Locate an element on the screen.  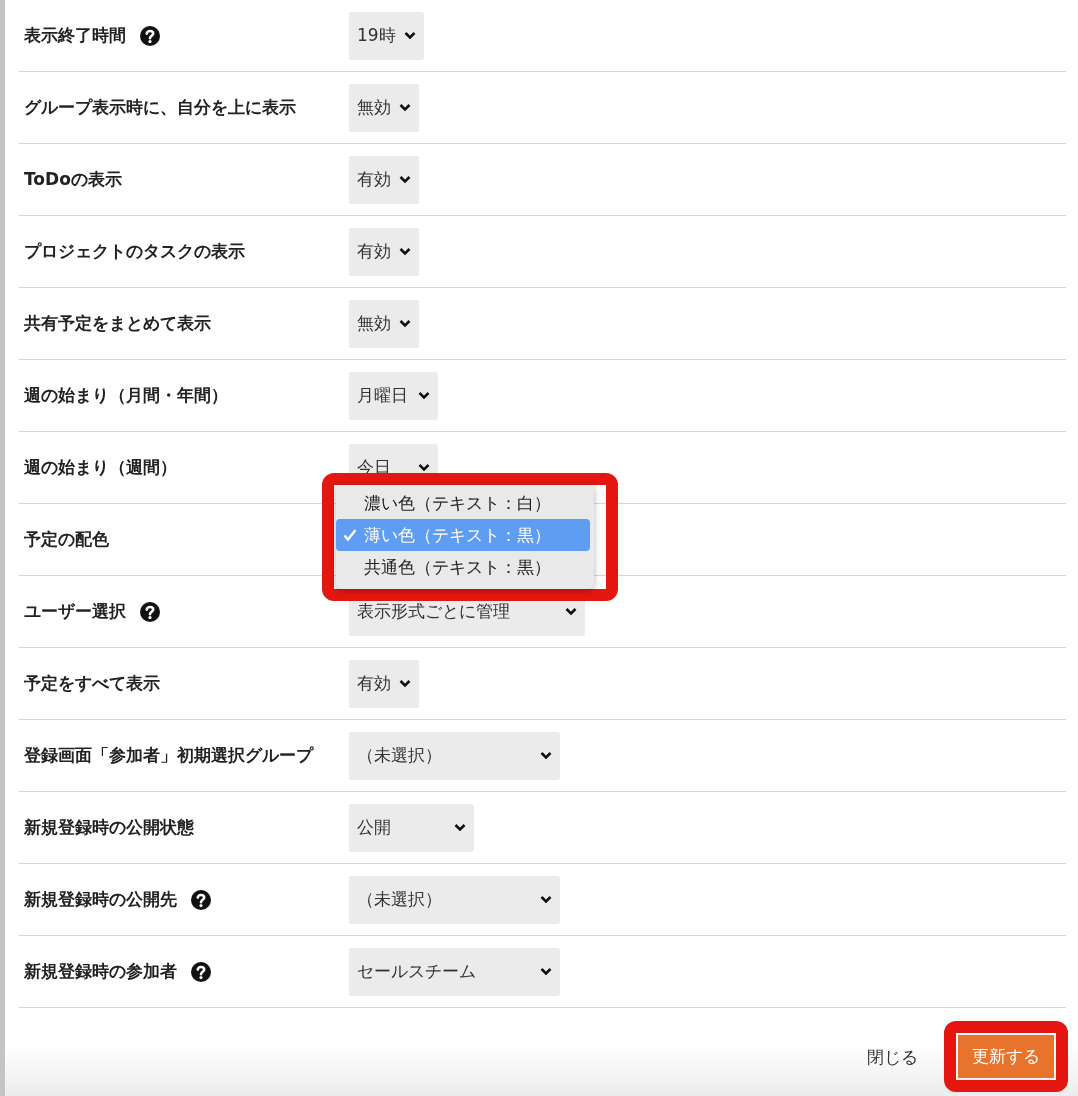
dropdown-select: 公開 is located at coordinates (411, 827).